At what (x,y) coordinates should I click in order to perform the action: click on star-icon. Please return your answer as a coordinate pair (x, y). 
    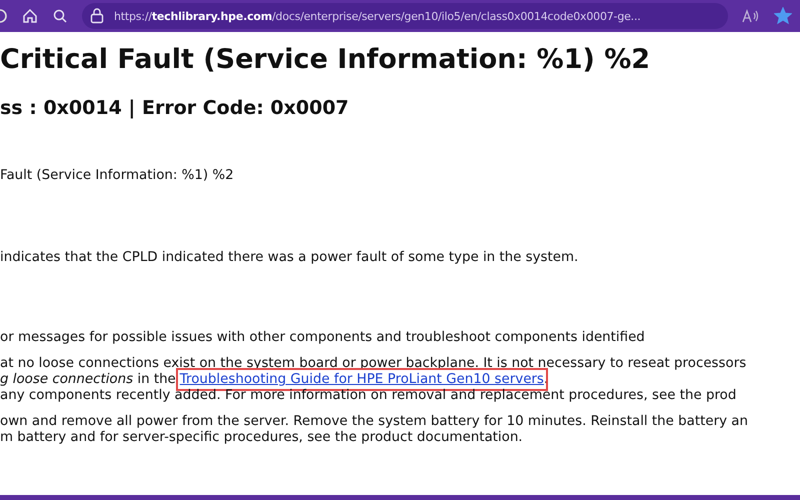
    Looking at the image, I should click on (783, 16).